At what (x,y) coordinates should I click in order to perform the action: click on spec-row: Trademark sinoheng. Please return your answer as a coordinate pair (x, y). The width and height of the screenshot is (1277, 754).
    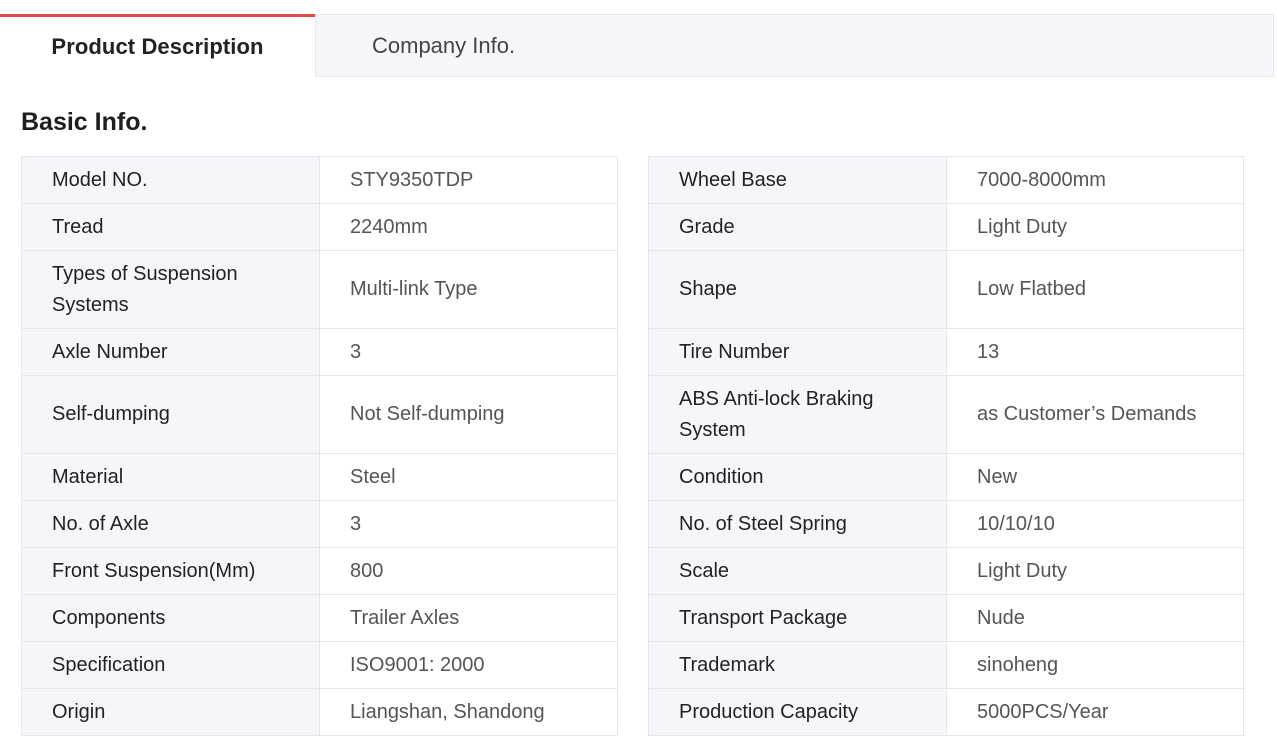
    Looking at the image, I should click on (946, 665).